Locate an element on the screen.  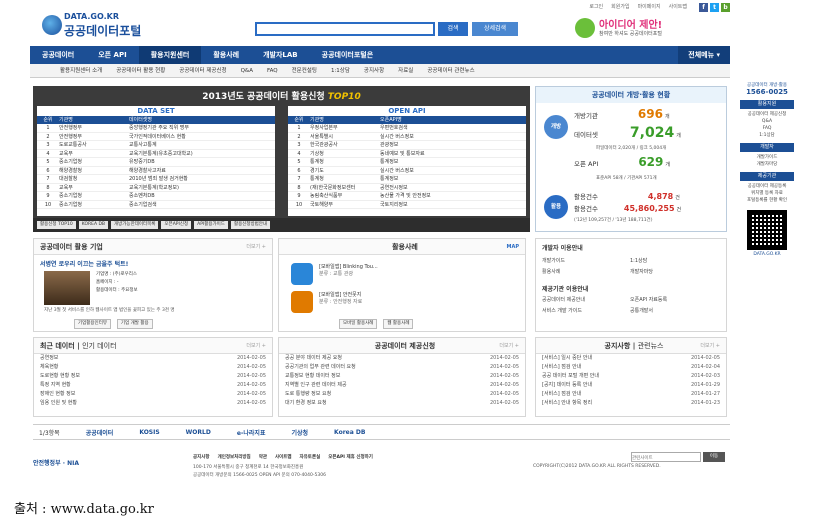
list-item: 도로 통행량 정보 요청 2014-02-05 is located at coordinates (402, 394).